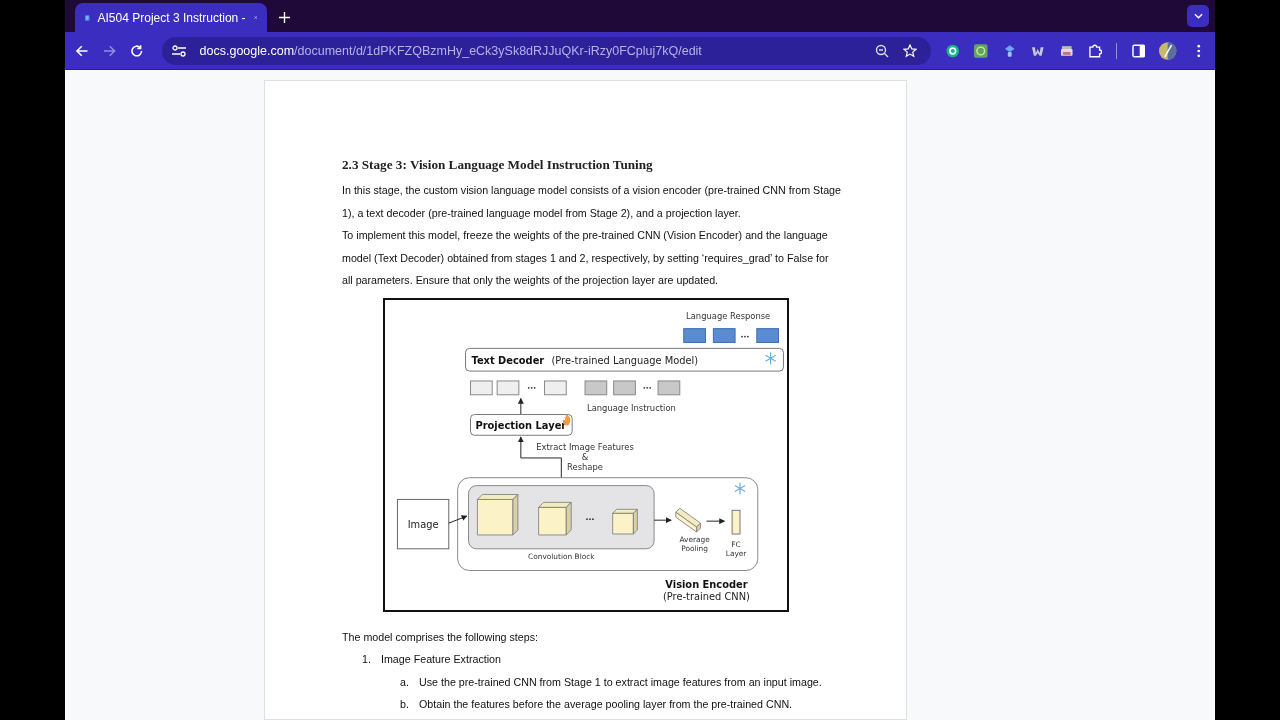  Describe the element at coordinates (171, 17) in the screenshot. I see `browser-tab: AI504 Project 3 Instruction -` at that location.